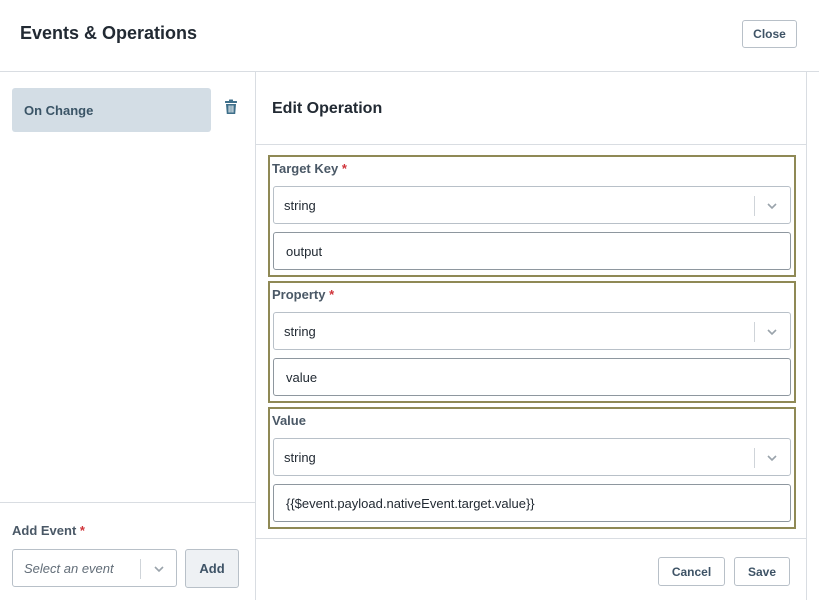 The image size is (819, 600). I want to click on trash-icon, so click(231, 107).